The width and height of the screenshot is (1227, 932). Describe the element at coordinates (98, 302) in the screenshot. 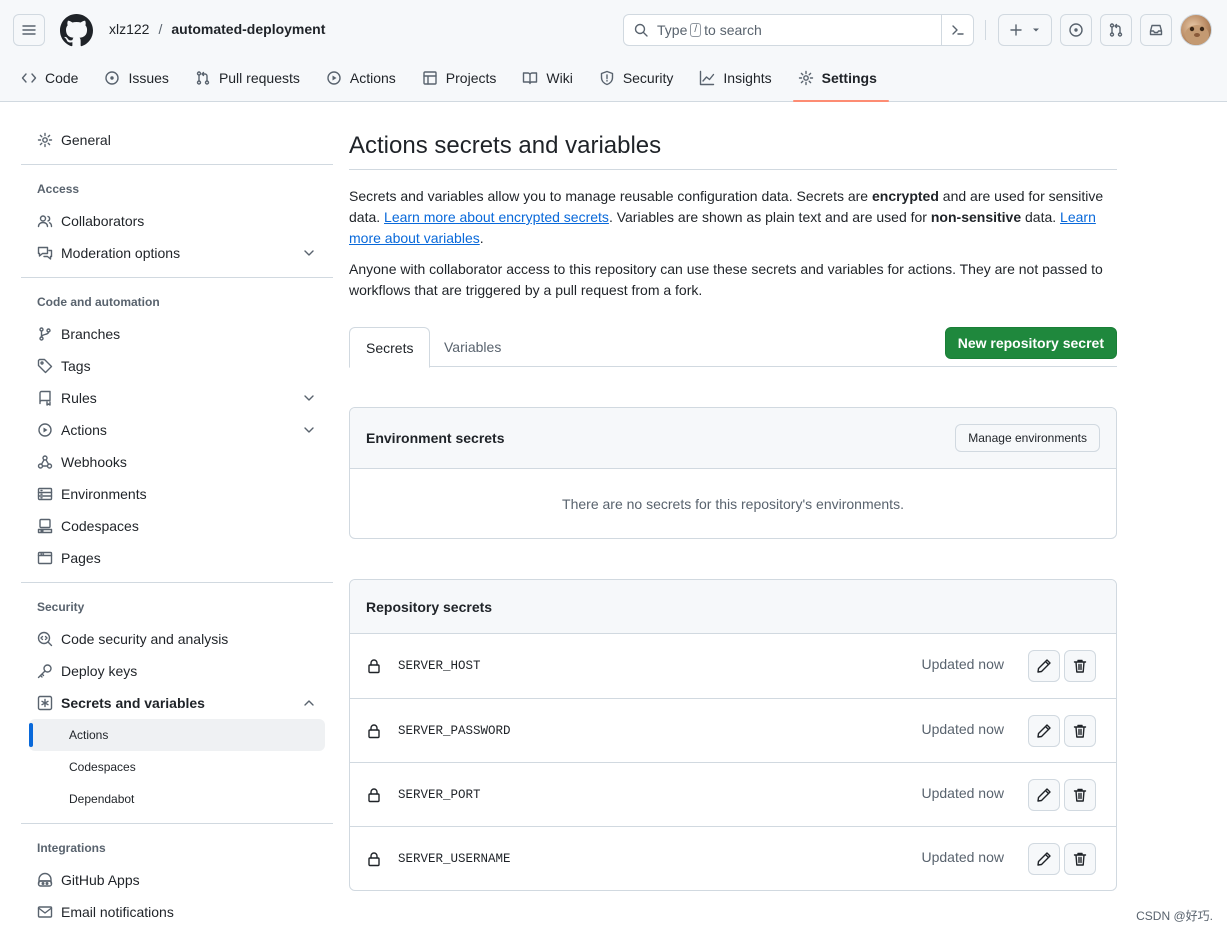

I see `sidebar-heading-code: Code and automation` at that location.